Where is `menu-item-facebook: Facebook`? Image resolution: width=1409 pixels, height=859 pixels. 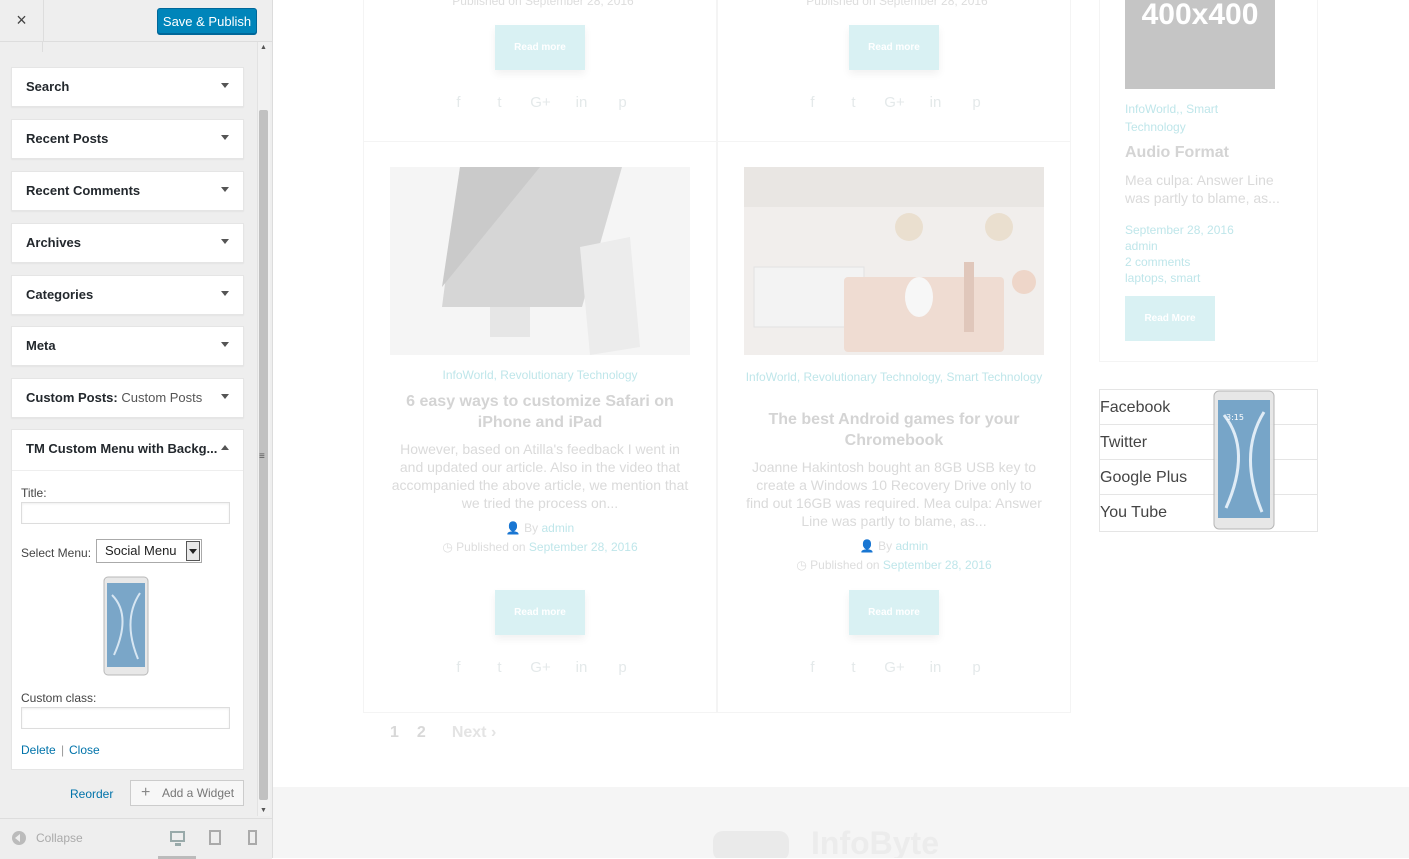
menu-item-facebook: Facebook is located at coordinates (1208, 407).